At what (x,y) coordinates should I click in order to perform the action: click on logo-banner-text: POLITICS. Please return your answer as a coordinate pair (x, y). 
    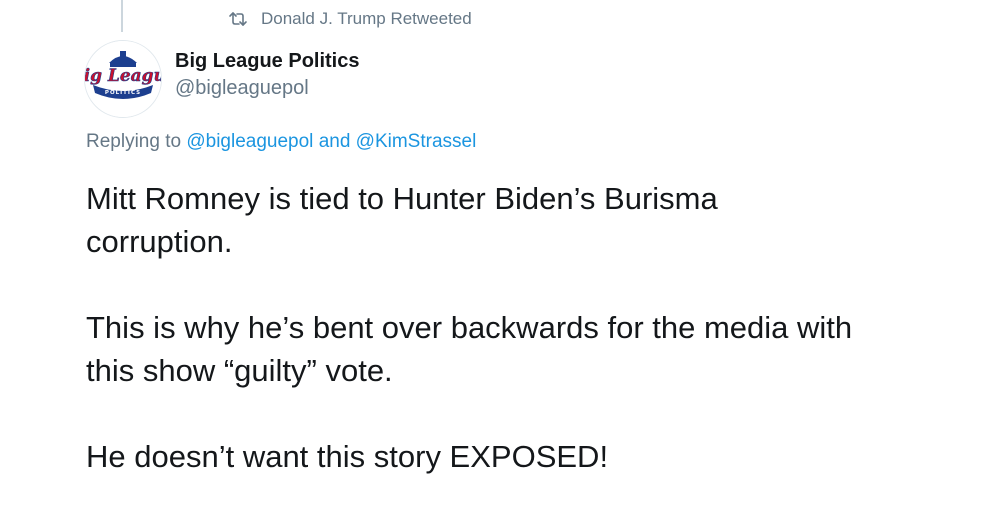
    Looking at the image, I should click on (123, 93).